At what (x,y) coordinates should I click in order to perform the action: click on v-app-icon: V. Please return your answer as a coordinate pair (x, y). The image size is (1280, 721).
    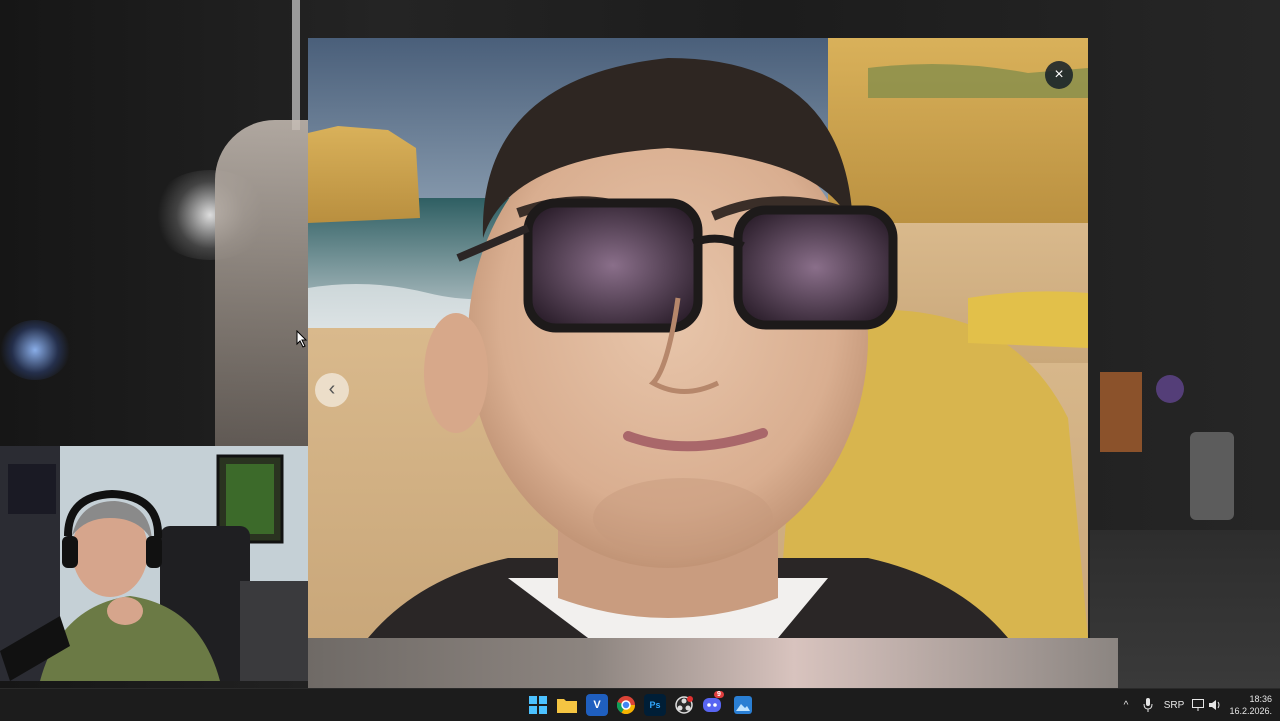
    Looking at the image, I should click on (597, 705).